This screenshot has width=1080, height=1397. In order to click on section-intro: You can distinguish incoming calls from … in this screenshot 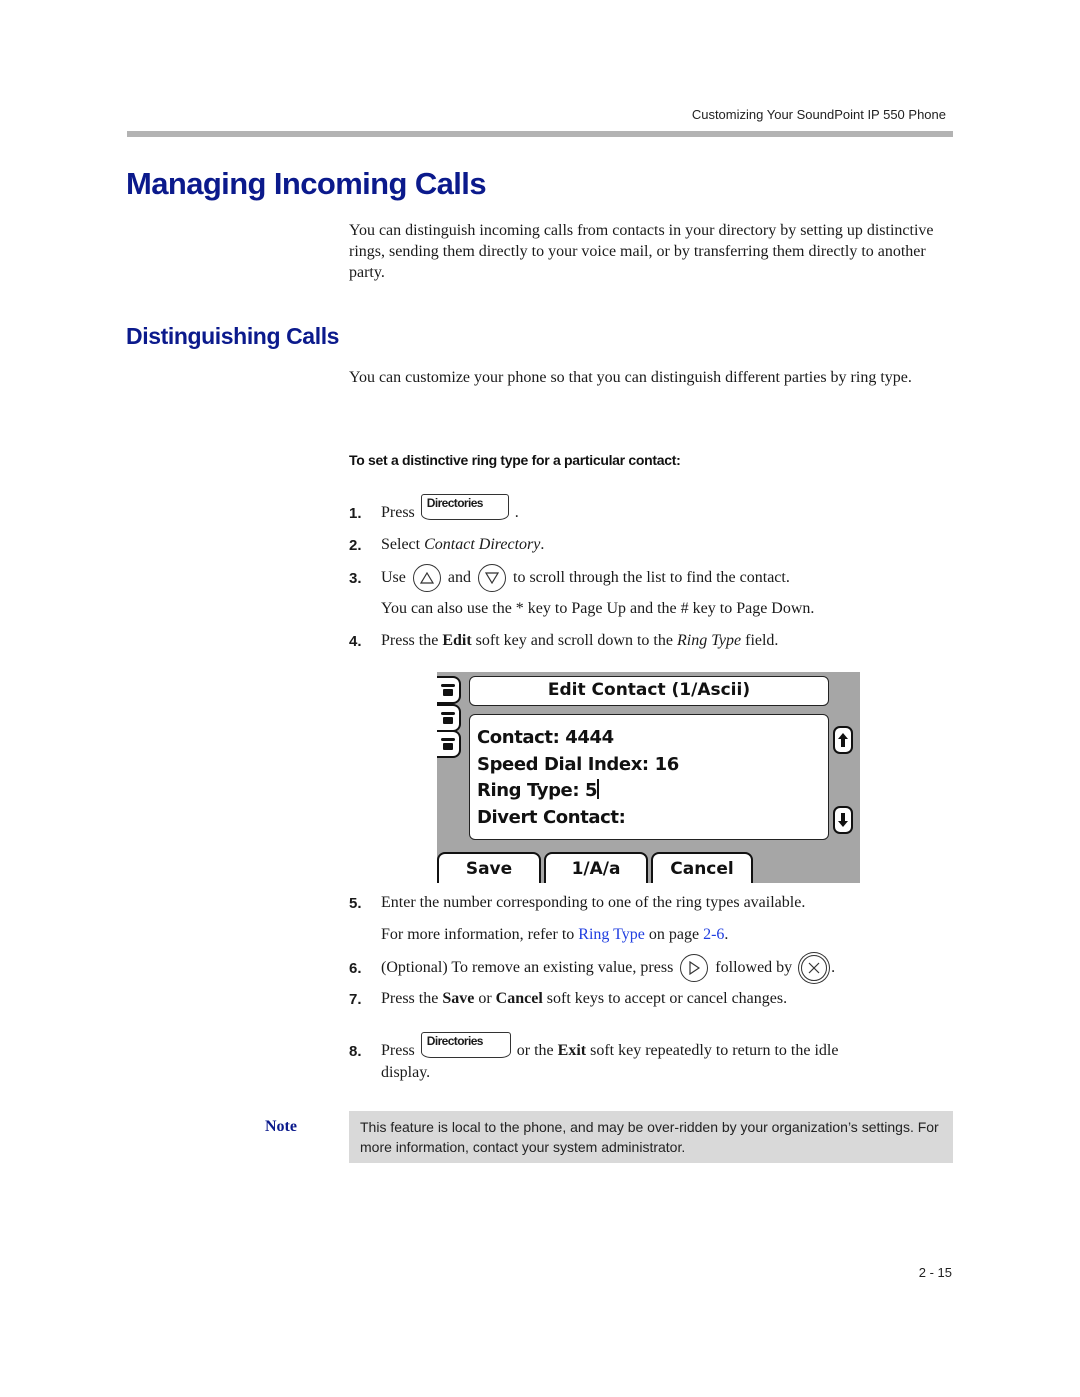, I will do `click(641, 251)`.